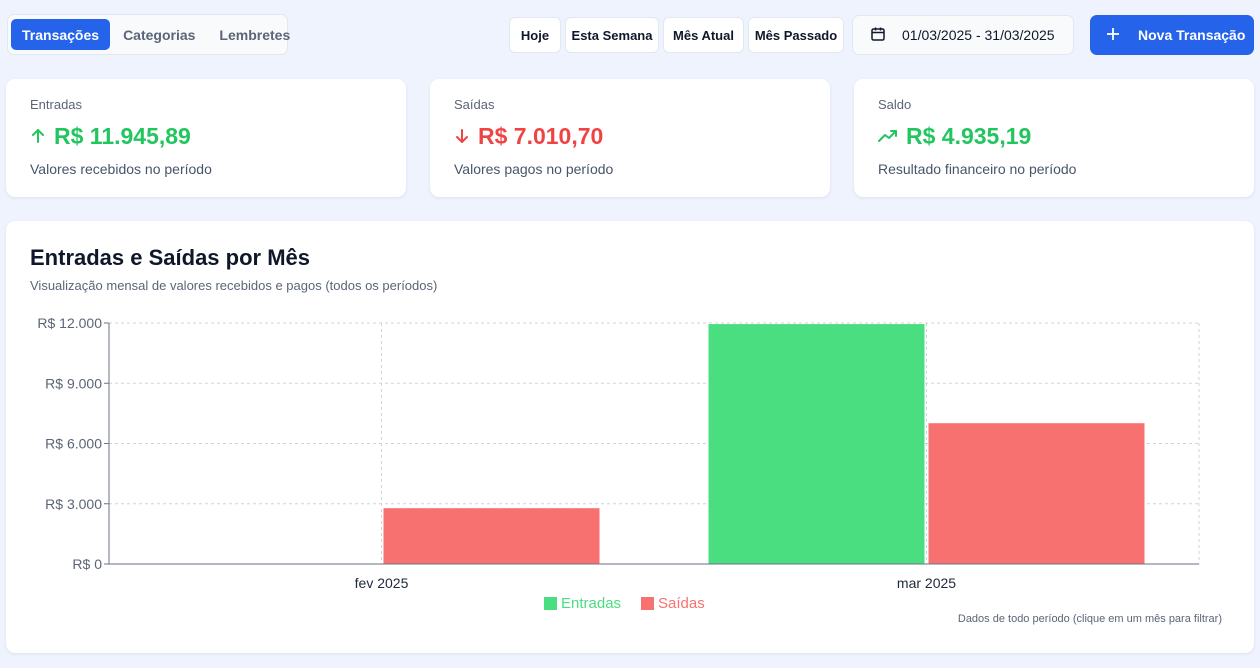 The image size is (1260, 668). I want to click on card-value: R$ 7.010,70, so click(630, 136).